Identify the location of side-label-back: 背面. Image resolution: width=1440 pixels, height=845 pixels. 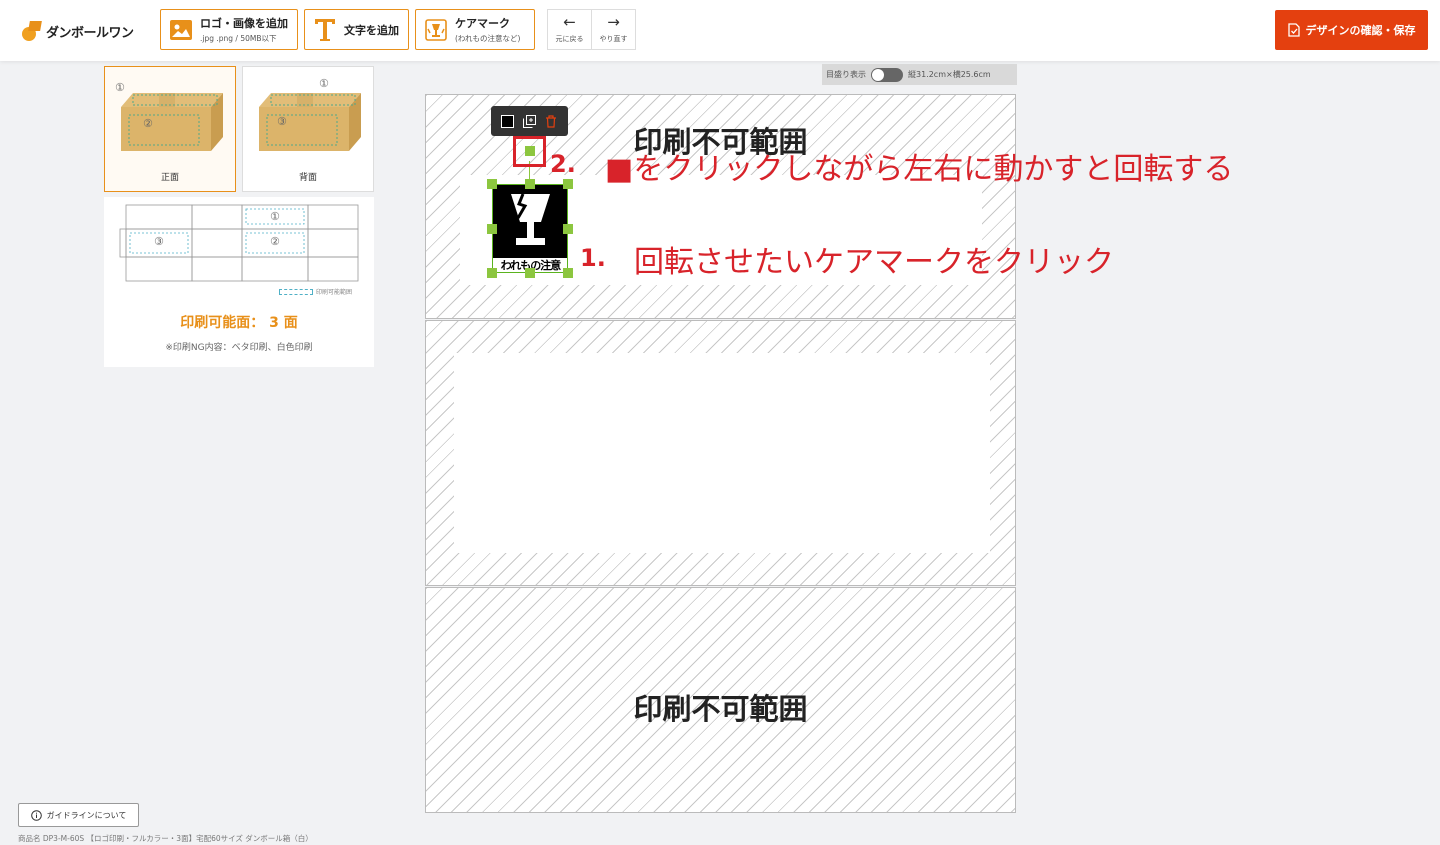
(307, 178).